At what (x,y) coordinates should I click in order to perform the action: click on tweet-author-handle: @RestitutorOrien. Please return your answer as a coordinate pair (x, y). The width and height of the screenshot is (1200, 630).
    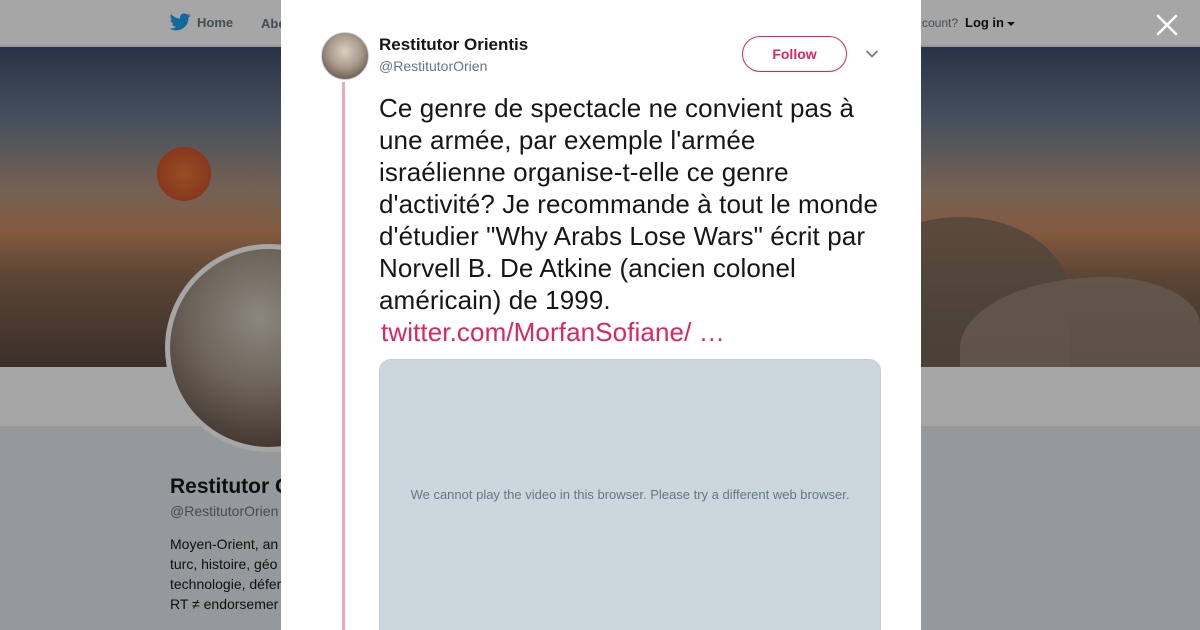
    Looking at the image, I should click on (433, 66).